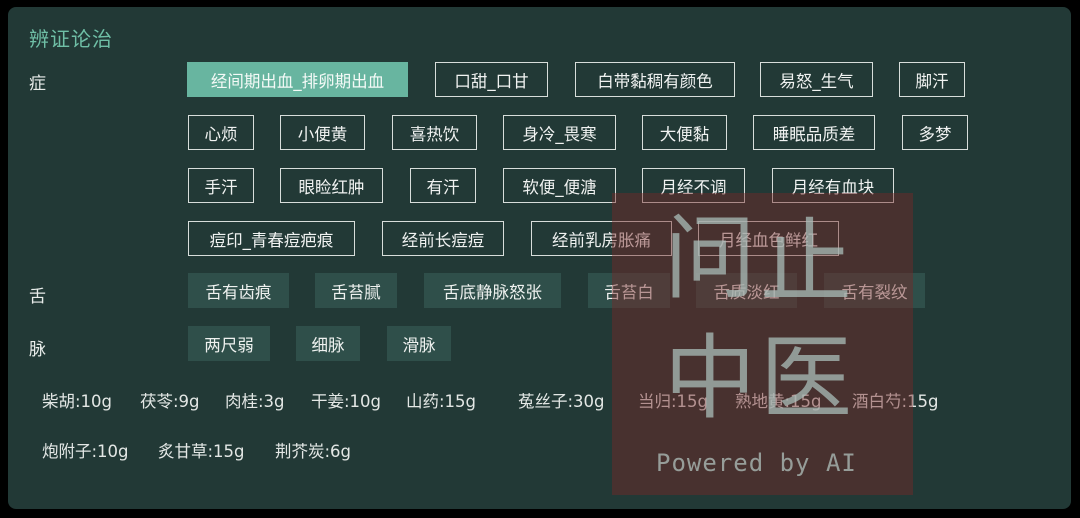 This screenshot has height=518, width=1080. What do you see at coordinates (201, 451) in the screenshot?
I see `herb-dosage: 炙甘草:15g` at bounding box center [201, 451].